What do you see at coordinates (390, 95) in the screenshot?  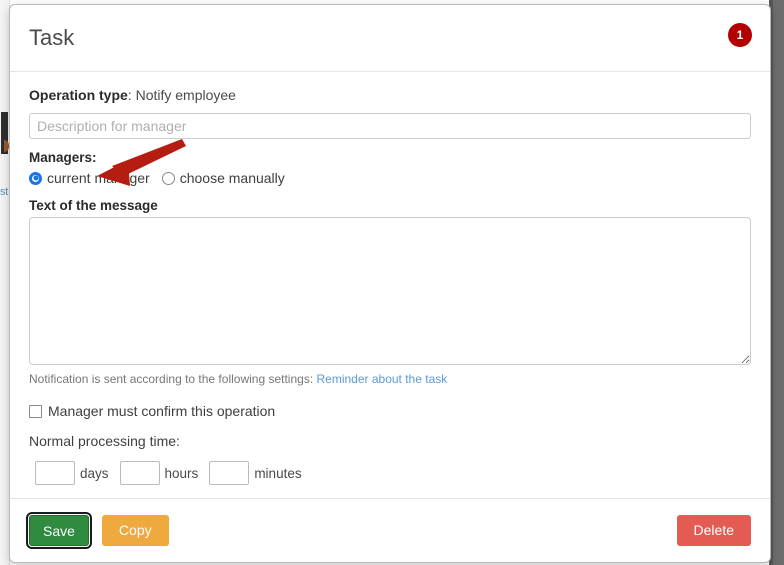 I see `operation-type-row: Operation type: Notify employee` at bounding box center [390, 95].